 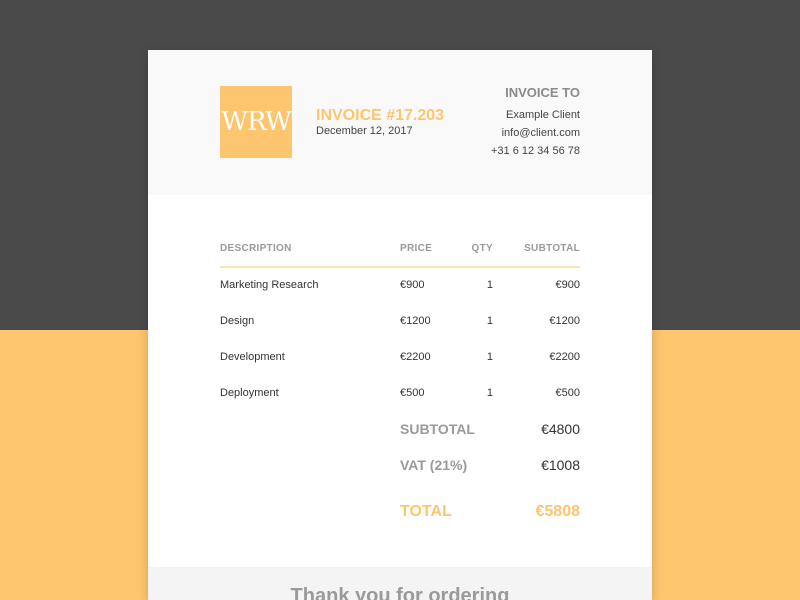 I want to click on row-subtotal: €2200, so click(x=564, y=357).